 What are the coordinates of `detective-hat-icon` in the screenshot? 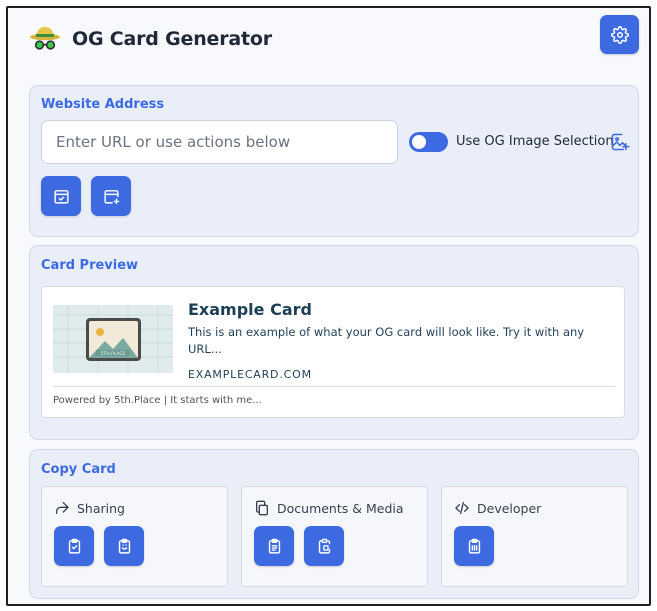 It's located at (45, 38).